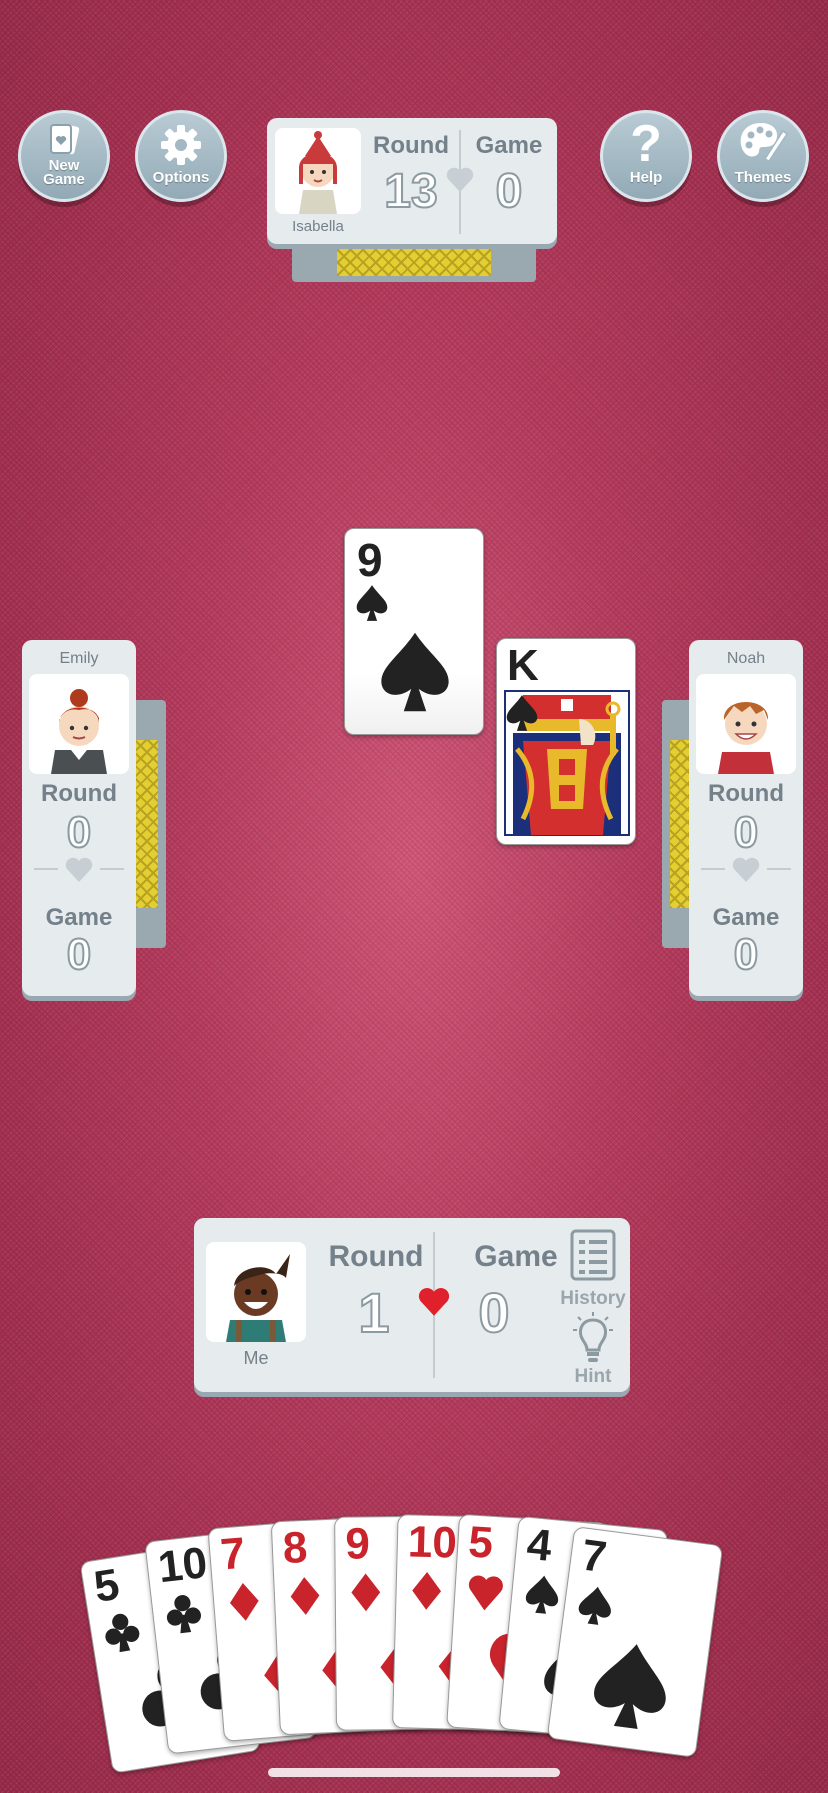 The image size is (828, 1793). Describe the element at coordinates (746, 954) in the screenshot. I see `right-game-score: 0` at that location.